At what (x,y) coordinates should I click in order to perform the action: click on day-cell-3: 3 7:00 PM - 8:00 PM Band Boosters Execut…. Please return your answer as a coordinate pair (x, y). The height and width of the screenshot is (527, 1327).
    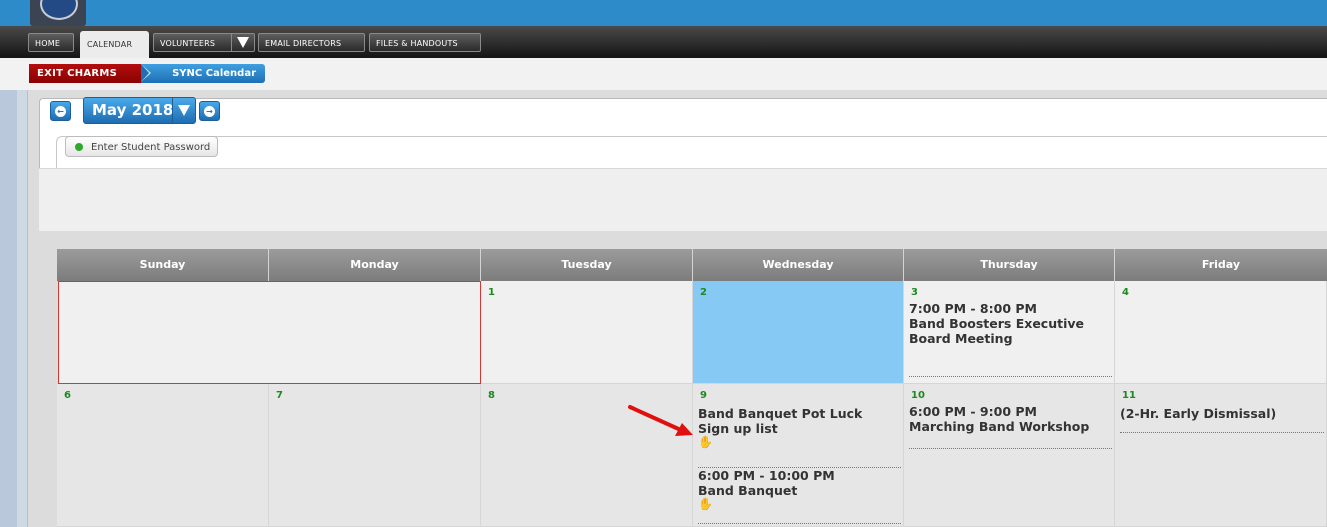
    Looking at the image, I should click on (1009, 332).